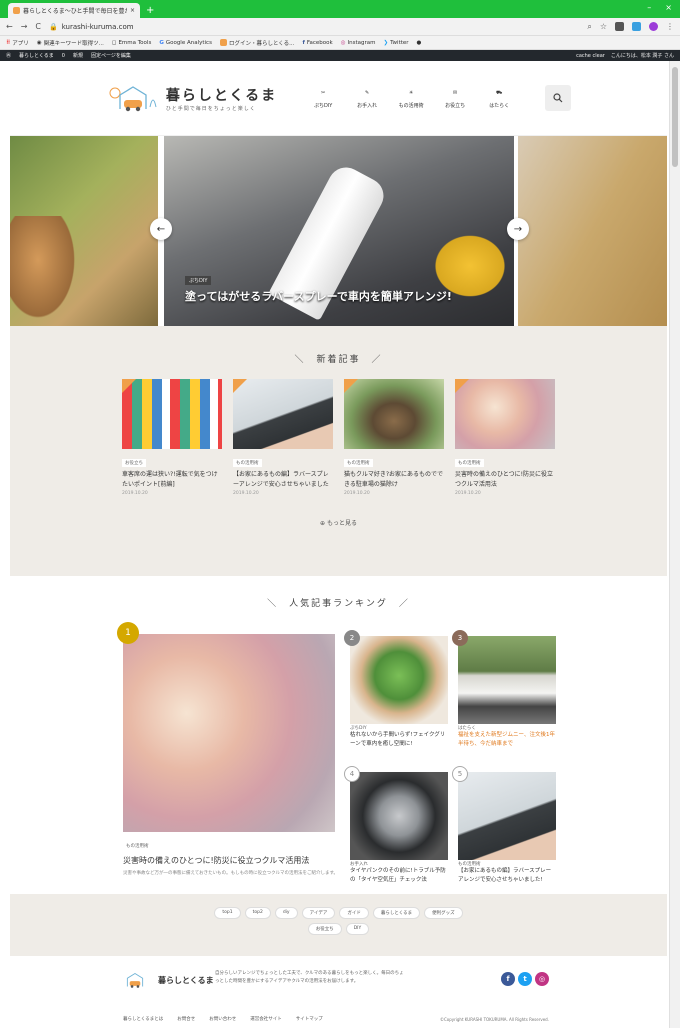 Image resolution: width=680 pixels, height=1030 pixels. I want to click on scrollbar-thumb, so click(675, 117).